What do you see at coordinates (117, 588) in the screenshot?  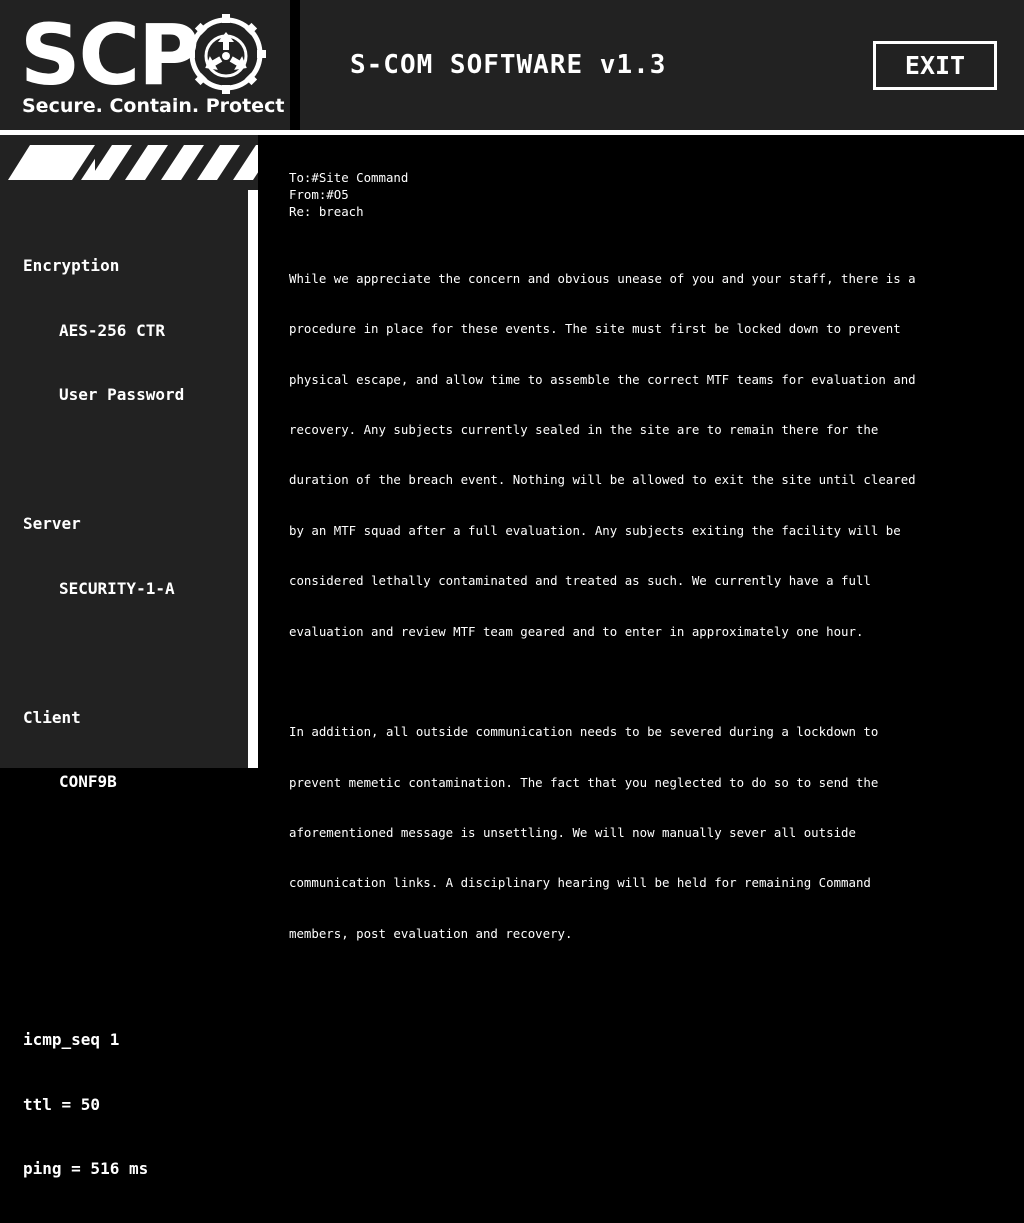 I see `server-value: SECURITY-1-A` at bounding box center [117, 588].